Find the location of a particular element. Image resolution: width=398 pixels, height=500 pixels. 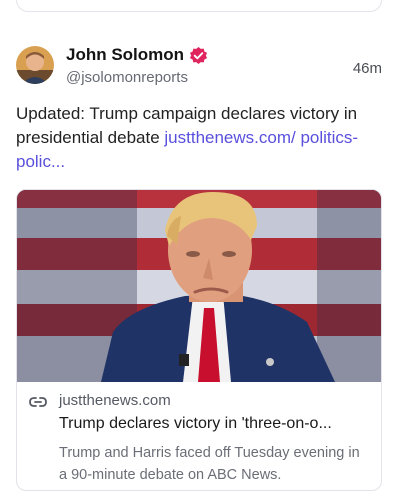

verified-badge-icon is located at coordinates (198, 55).